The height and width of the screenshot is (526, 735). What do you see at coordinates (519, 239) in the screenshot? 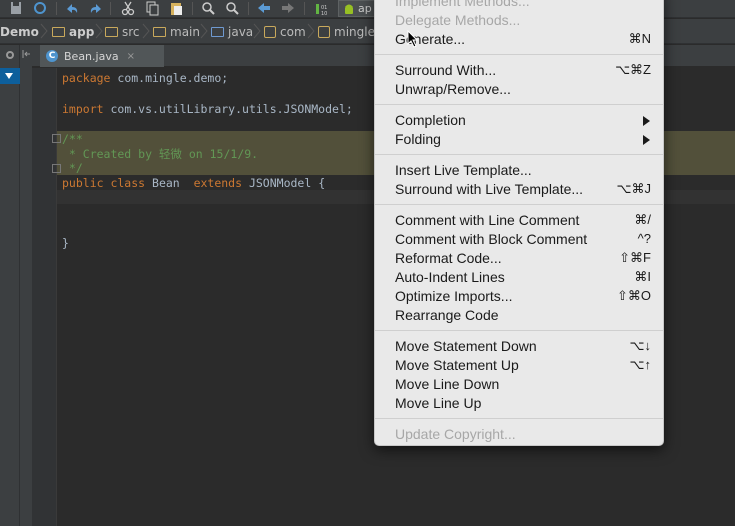
I see `menu-item-block-comment: Comment with Block Comment ^?` at bounding box center [519, 239].